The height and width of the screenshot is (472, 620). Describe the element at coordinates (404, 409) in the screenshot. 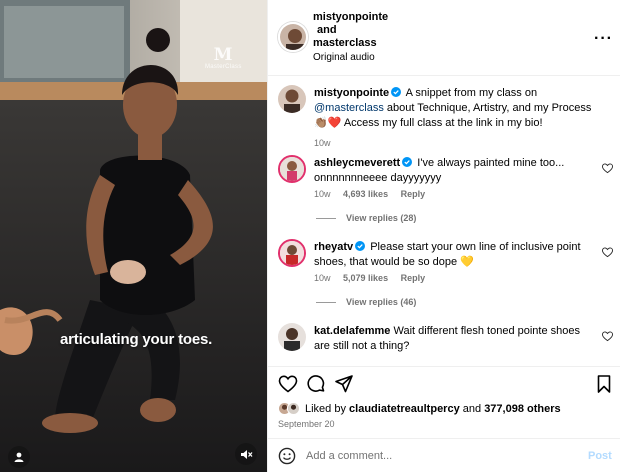

I see `liked-by-user: claudiatetreaultpercy` at that location.